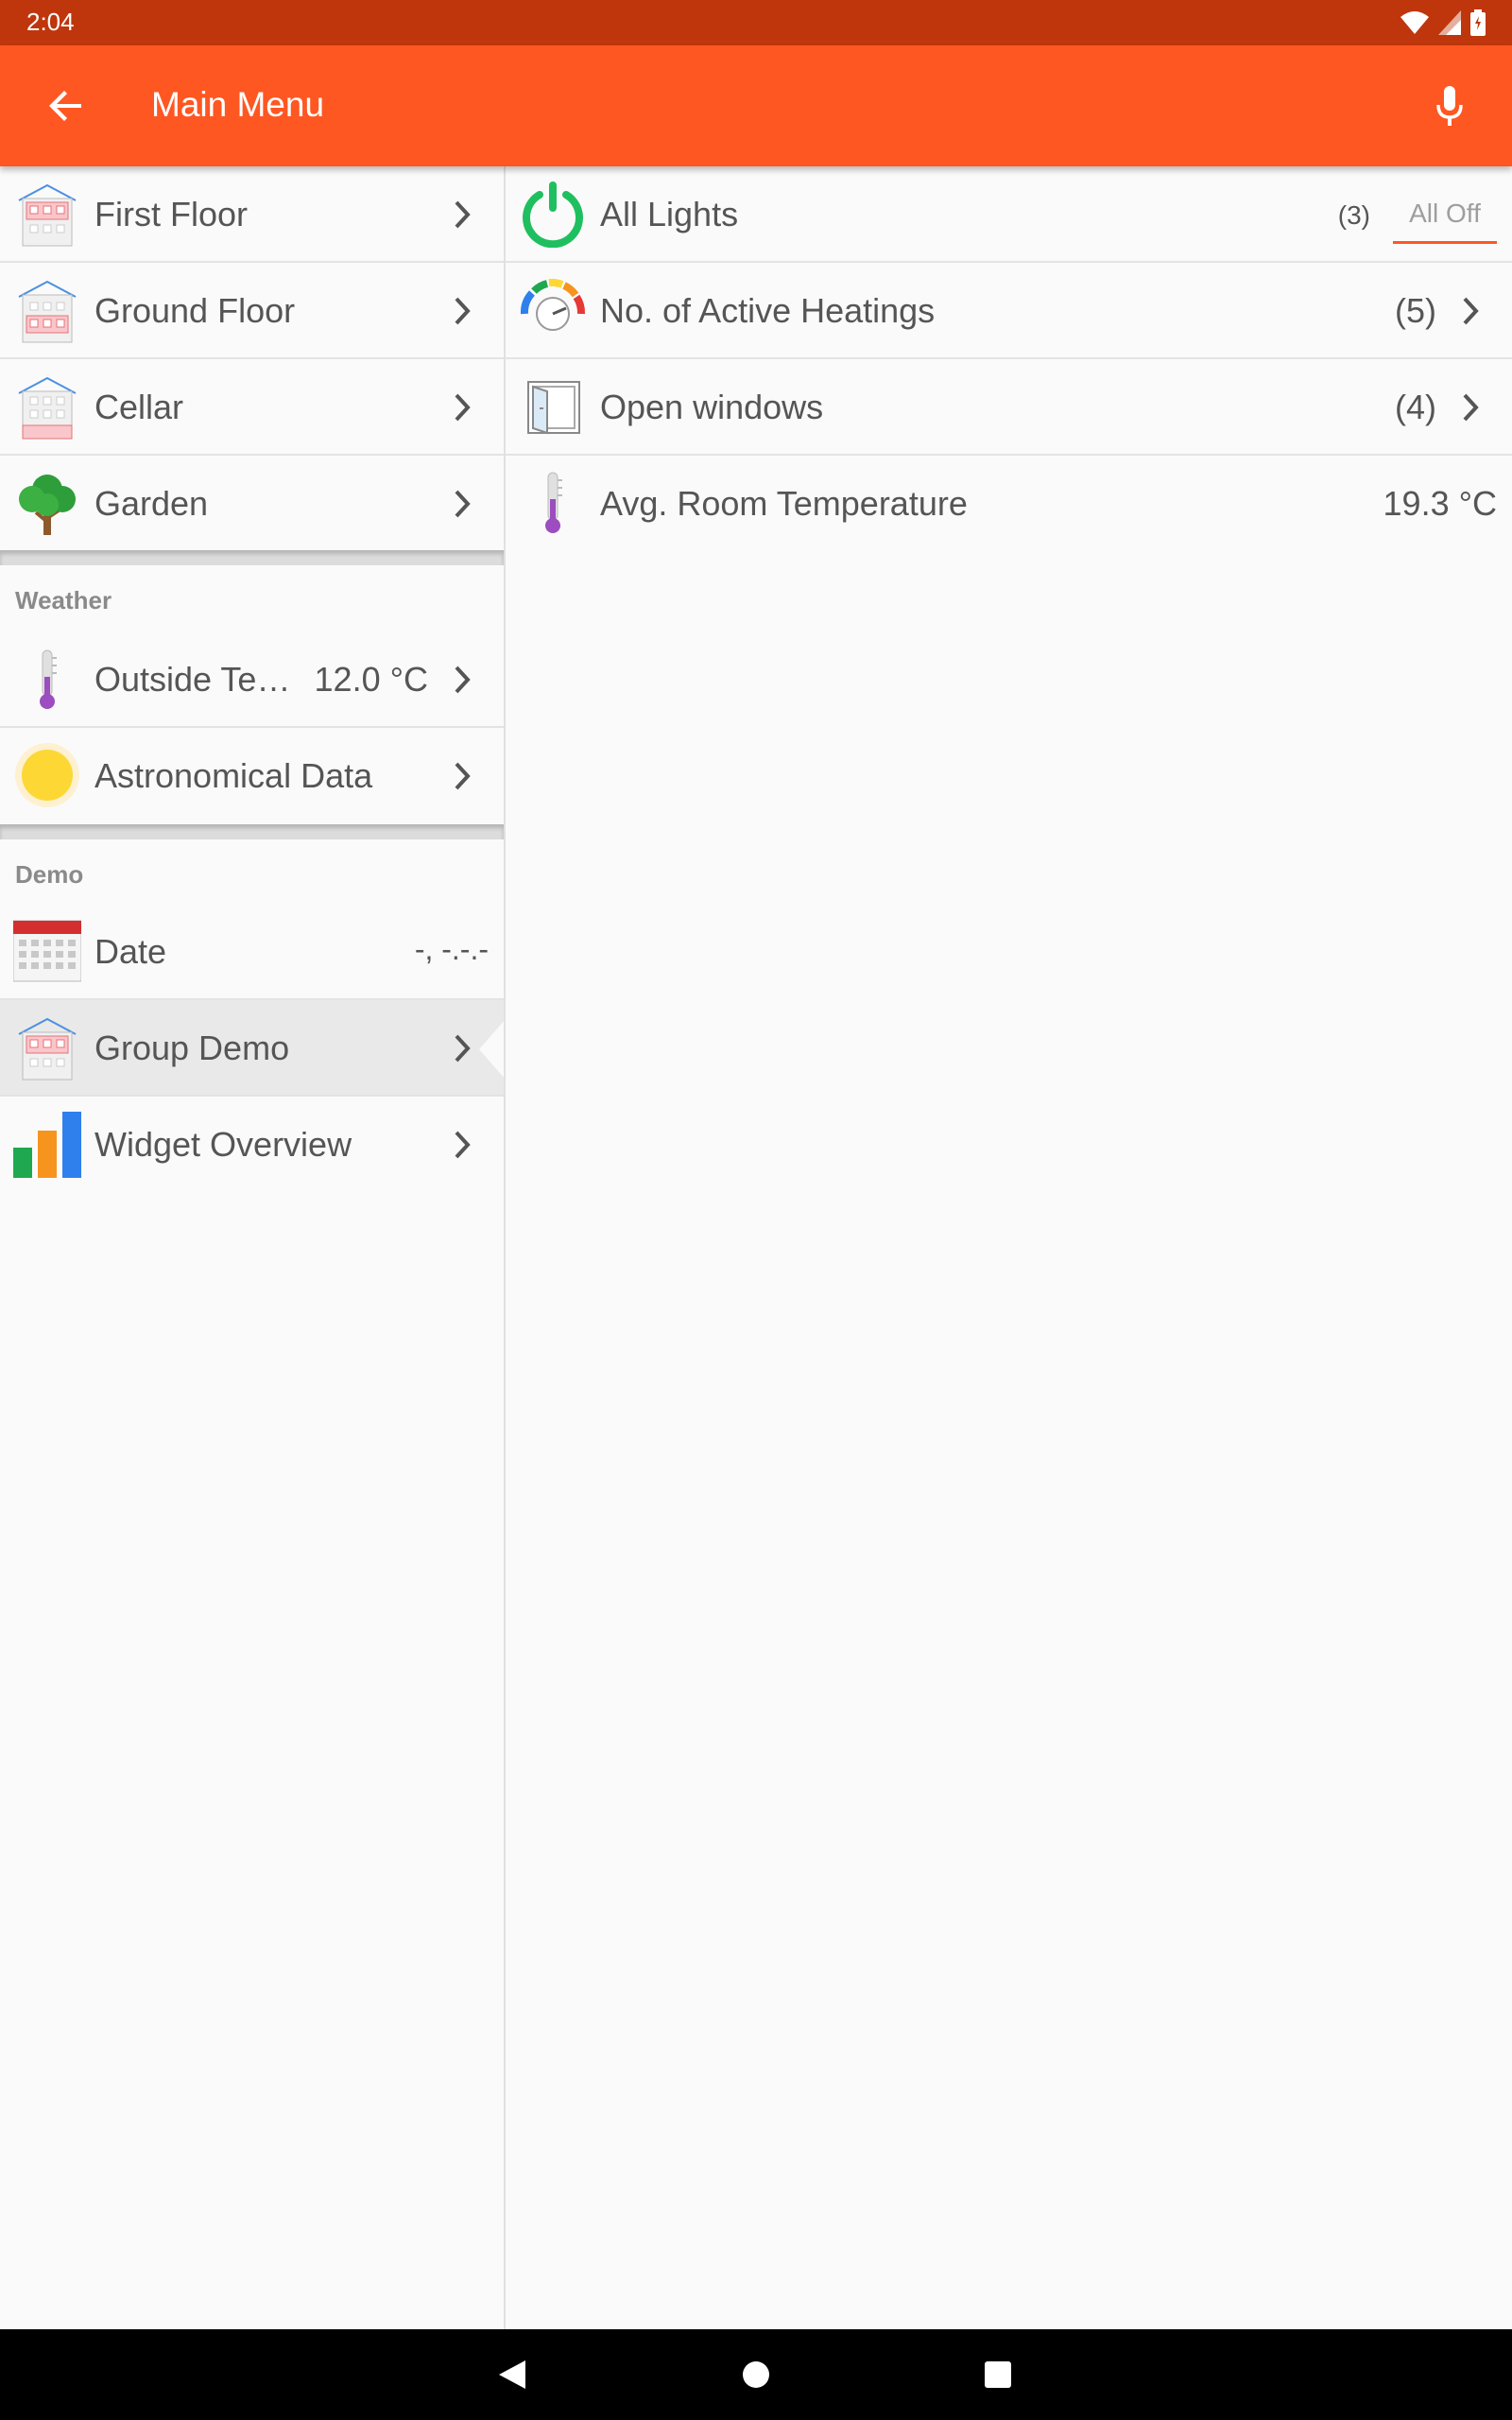 This screenshot has width=1512, height=2420. What do you see at coordinates (47, 775) in the screenshot?
I see `sun-icon` at bounding box center [47, 775].